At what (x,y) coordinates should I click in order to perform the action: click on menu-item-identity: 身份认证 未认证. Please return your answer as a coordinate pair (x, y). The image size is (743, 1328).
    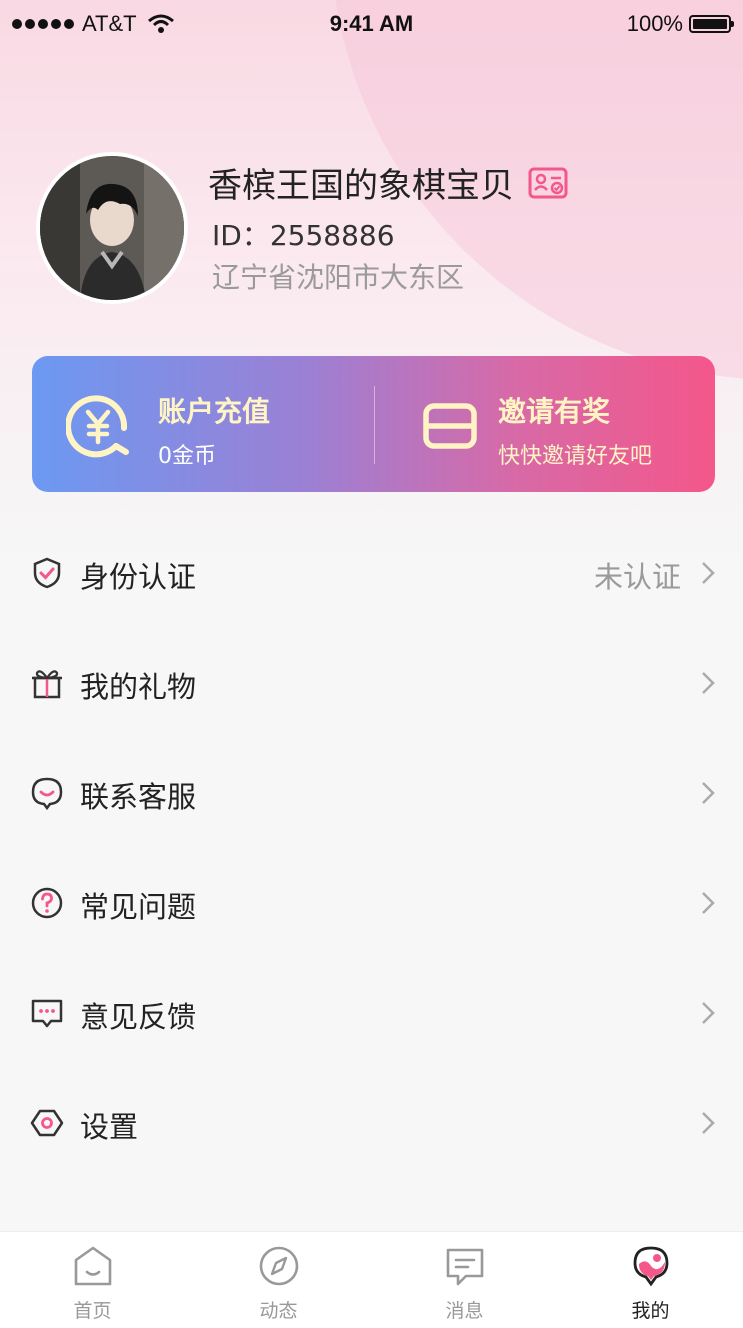
    Looking at the image, I should click on (371, 573).